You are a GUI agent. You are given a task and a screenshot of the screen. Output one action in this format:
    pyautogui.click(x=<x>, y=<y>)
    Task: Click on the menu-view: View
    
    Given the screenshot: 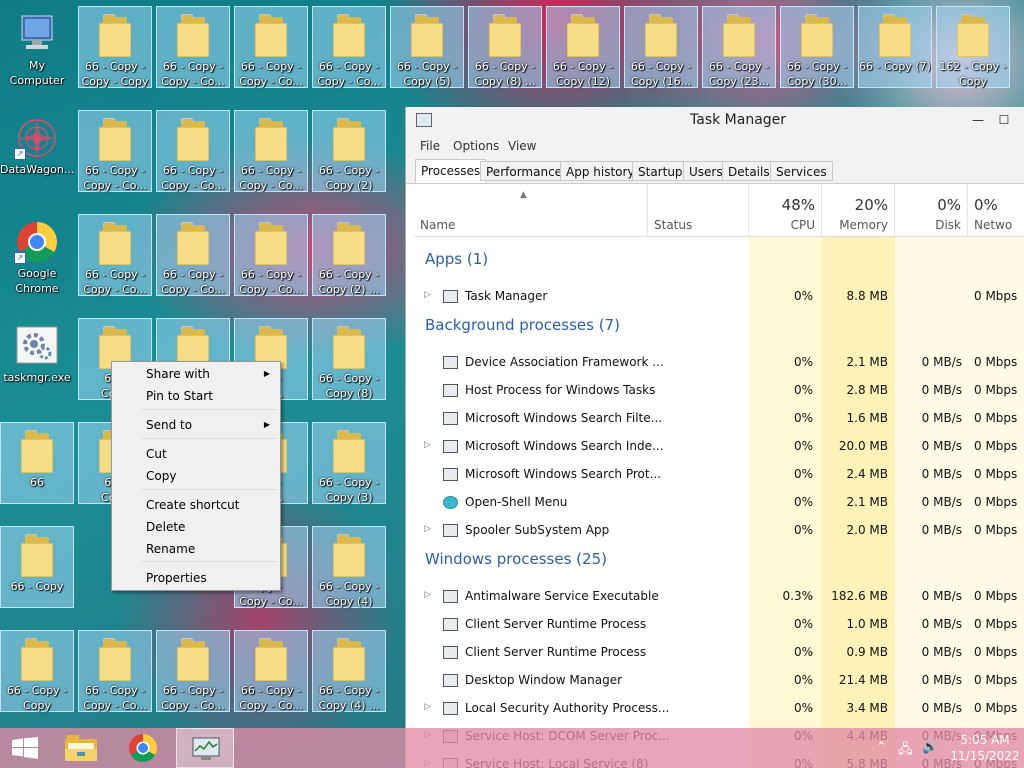 What is the action you would take?
    pyautogui.click(x=522, y=146)
    